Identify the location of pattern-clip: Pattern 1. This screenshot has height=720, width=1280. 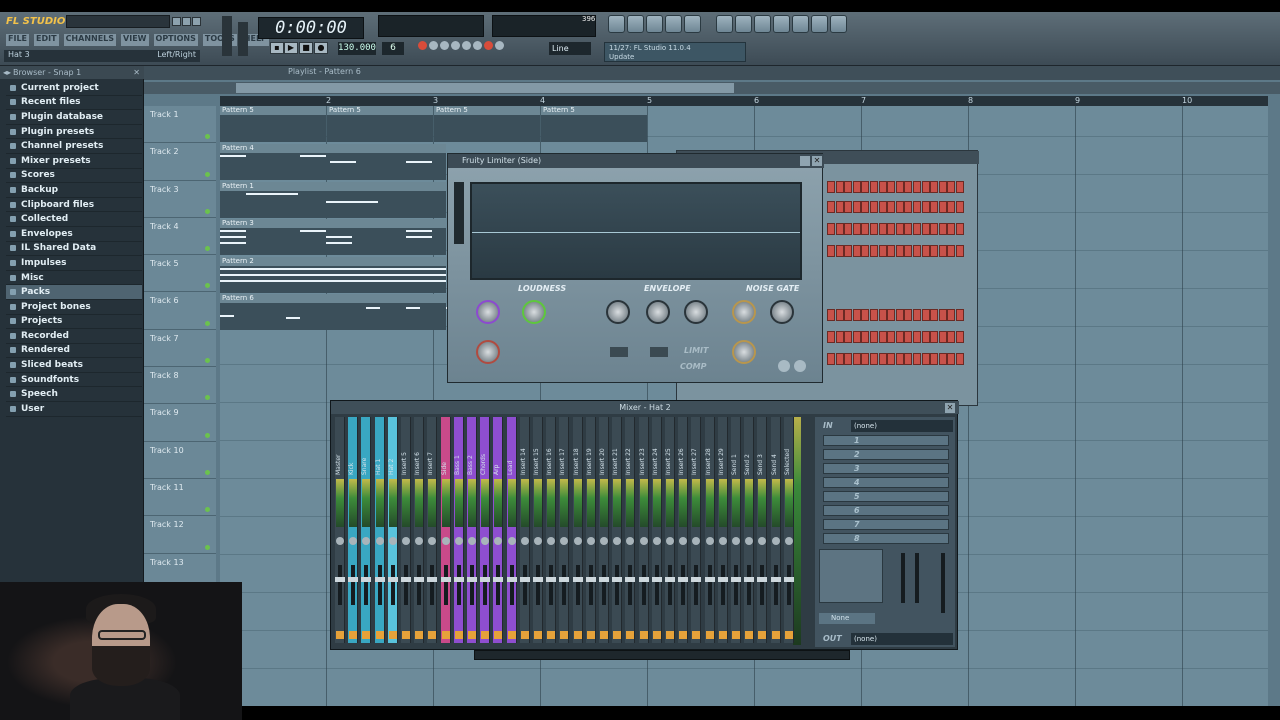
(333, 200).